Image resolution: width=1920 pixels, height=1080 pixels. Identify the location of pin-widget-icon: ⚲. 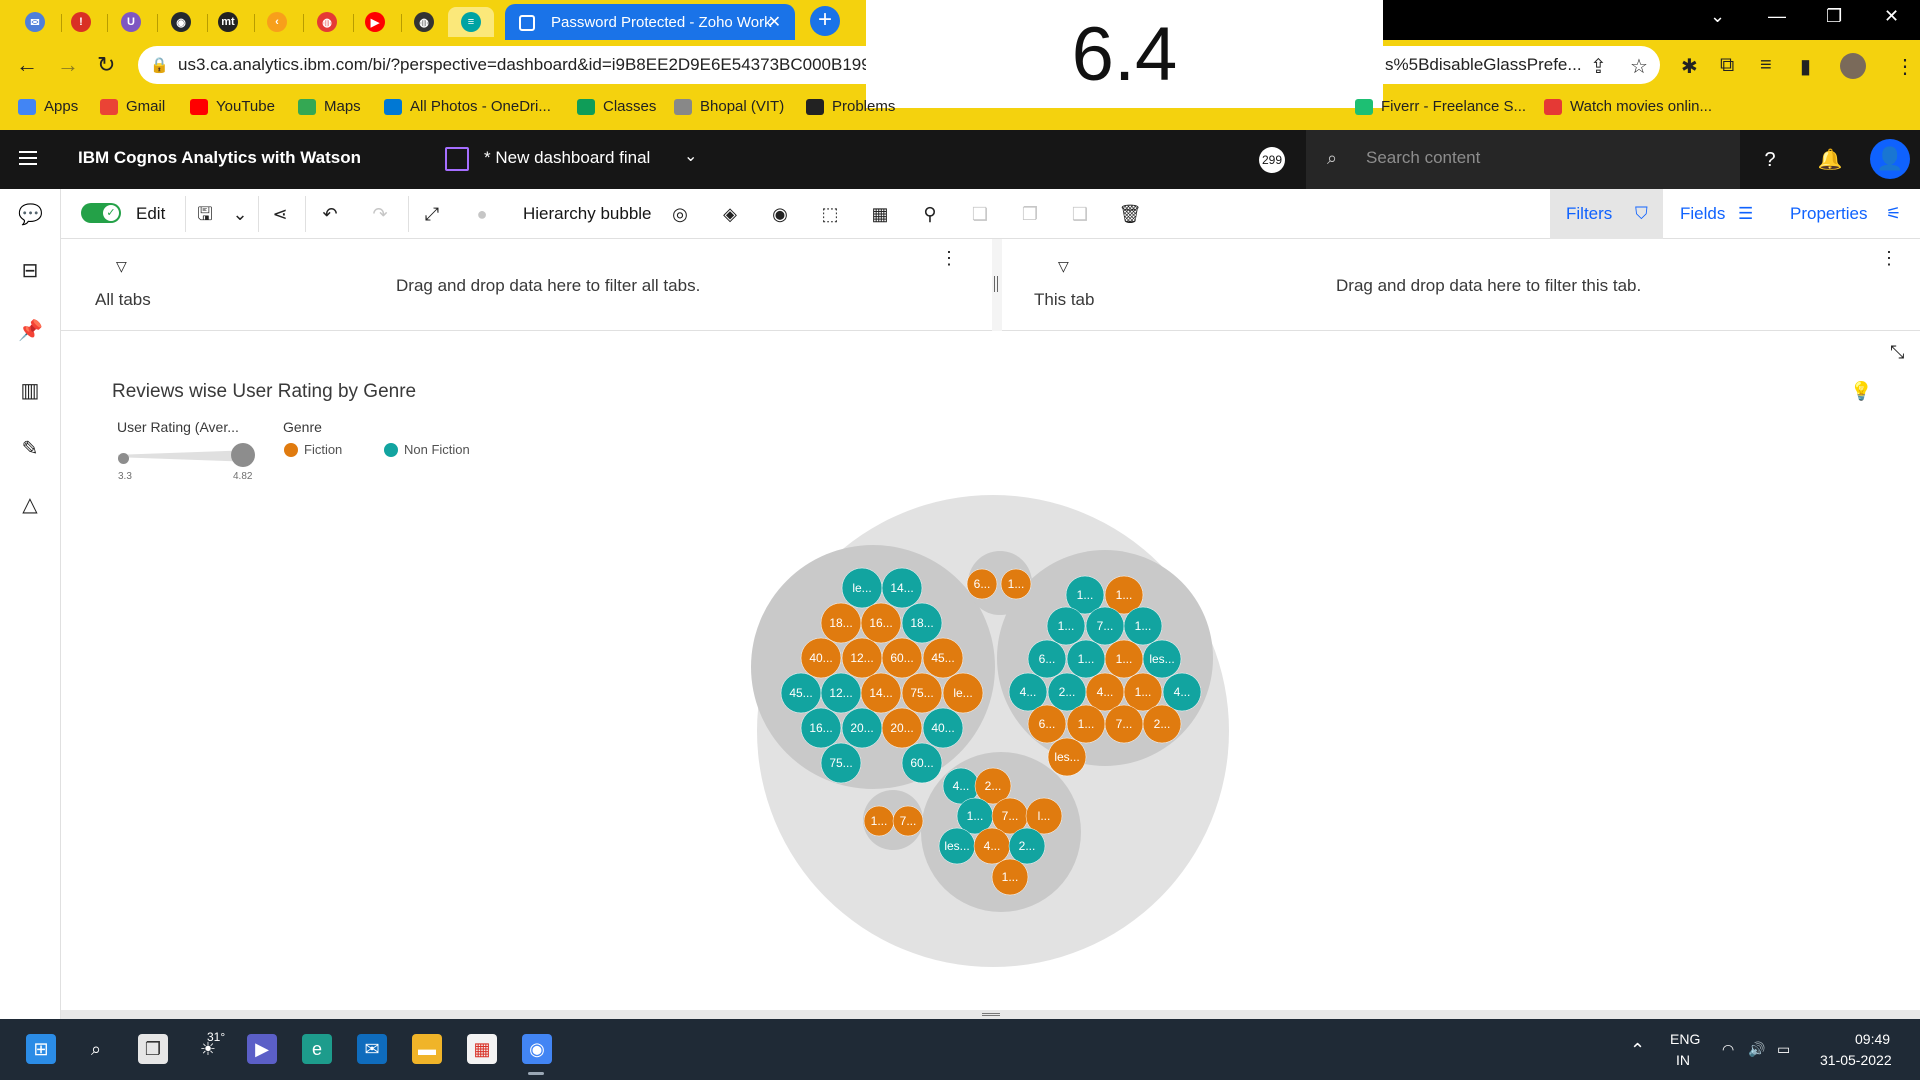
(930, 214).